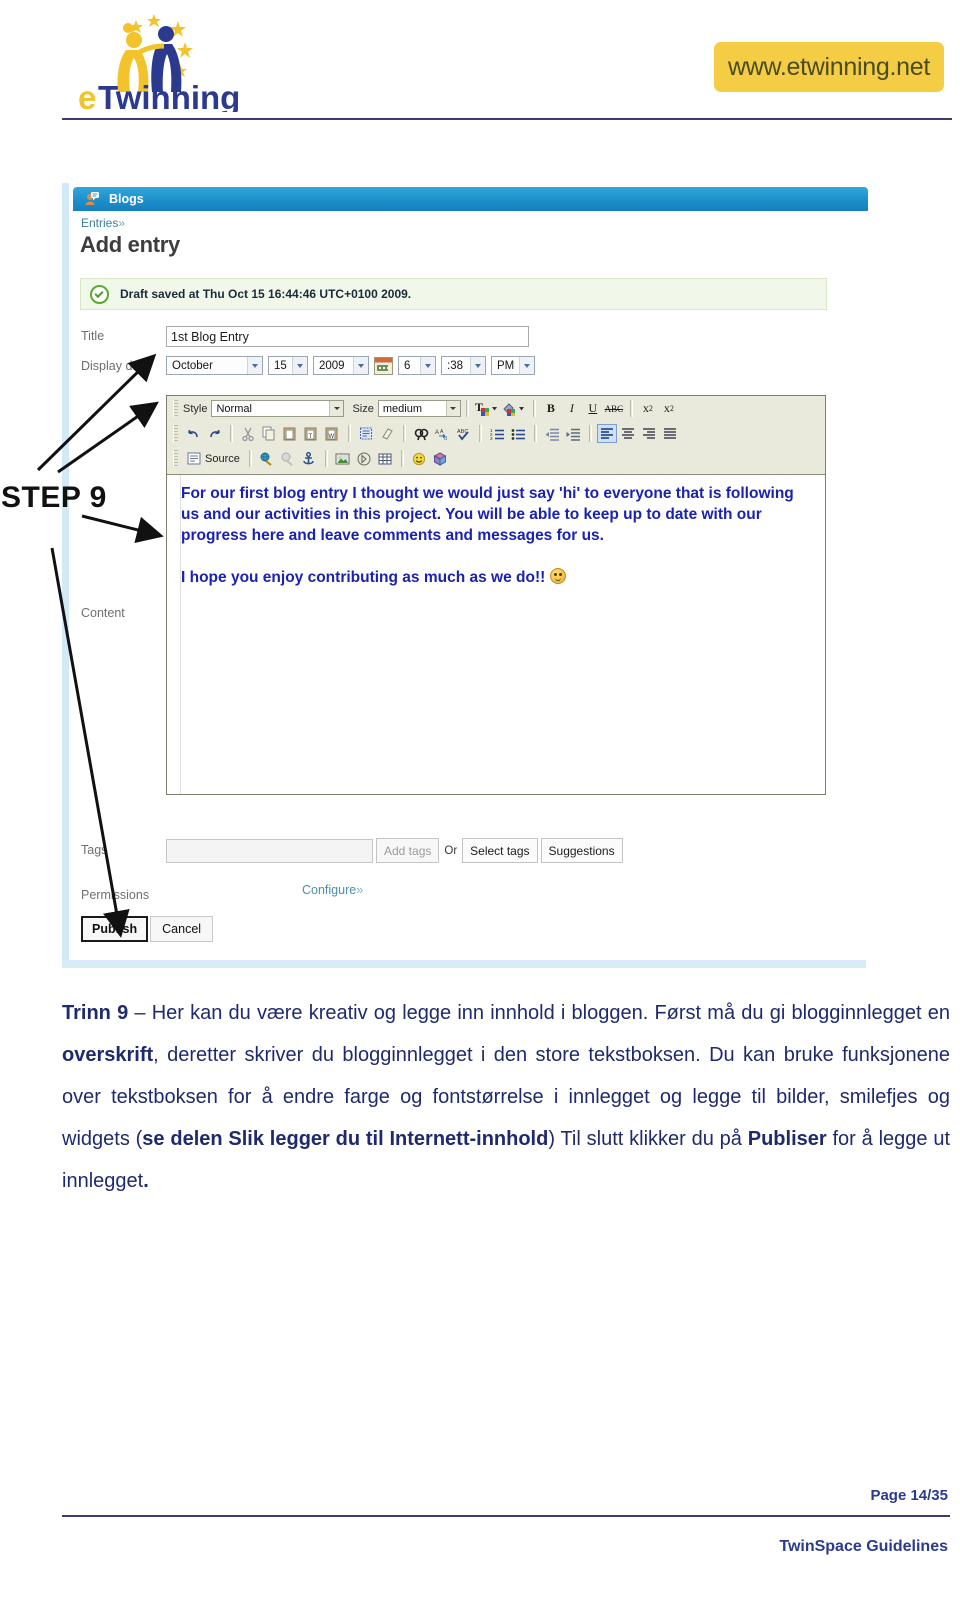  Describe the element at coordinates (288, 365) in the screenshot. I see `day-select: 15` at that location.